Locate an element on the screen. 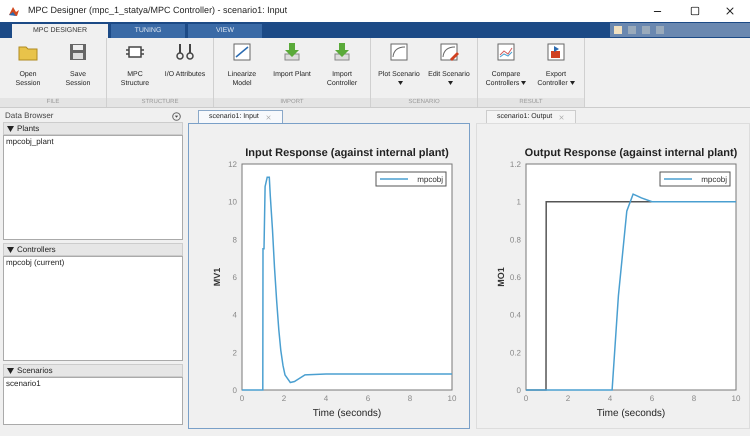 The image size is (750, 436). compare-chart-icon is located at coordinates (506, 52).